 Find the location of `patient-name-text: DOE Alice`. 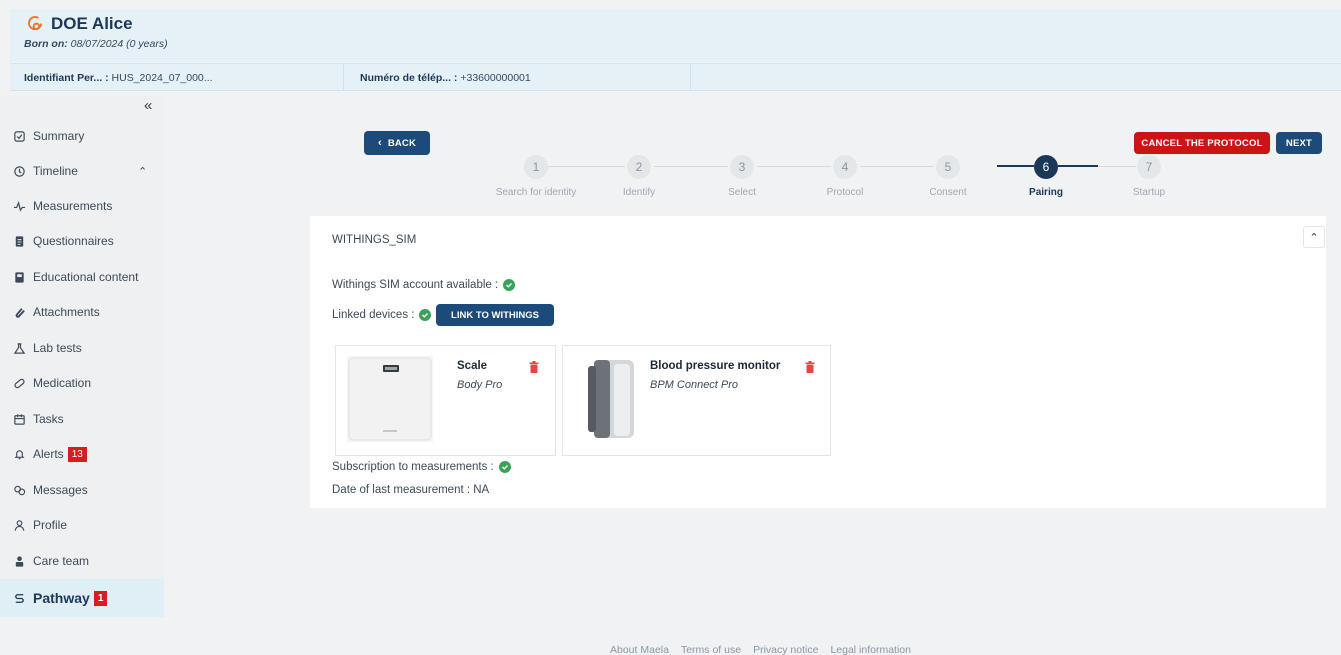

patient-name-text: DOE Alice is located at coordinates (92, 23).